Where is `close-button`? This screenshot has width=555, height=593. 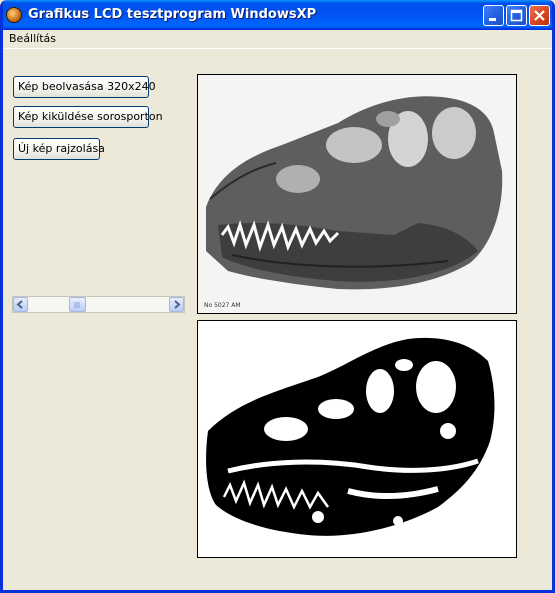
close-button is located at coordinates (539, 15).